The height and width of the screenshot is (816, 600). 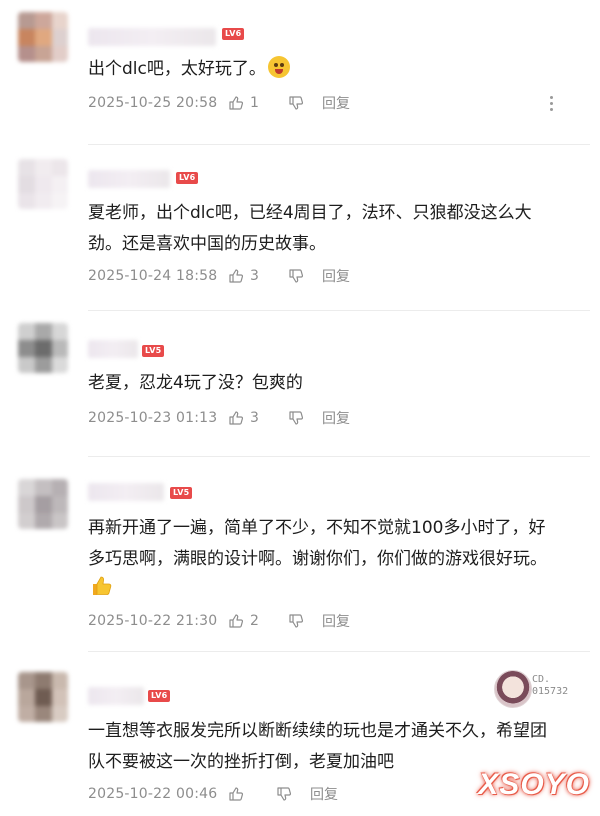 I want to click on comment-meta: 2025-10-23 01:13 3 回复, so click(x=219, y=418).